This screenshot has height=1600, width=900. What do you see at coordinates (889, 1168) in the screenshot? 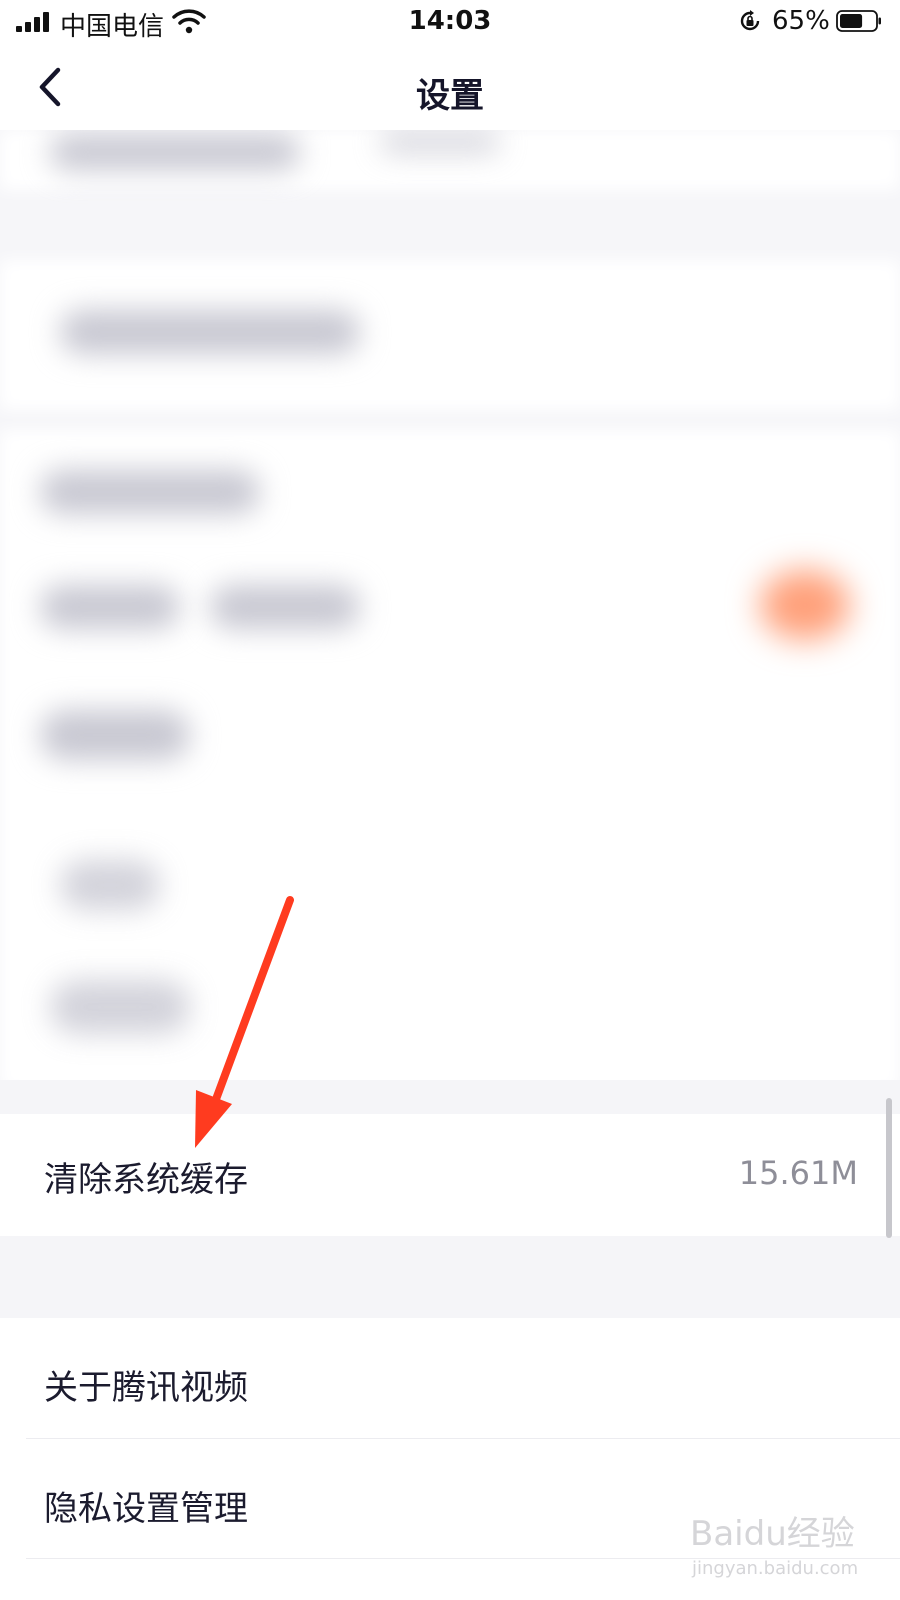
I see `scroll-indicator` at bounding box center [889, 1168].